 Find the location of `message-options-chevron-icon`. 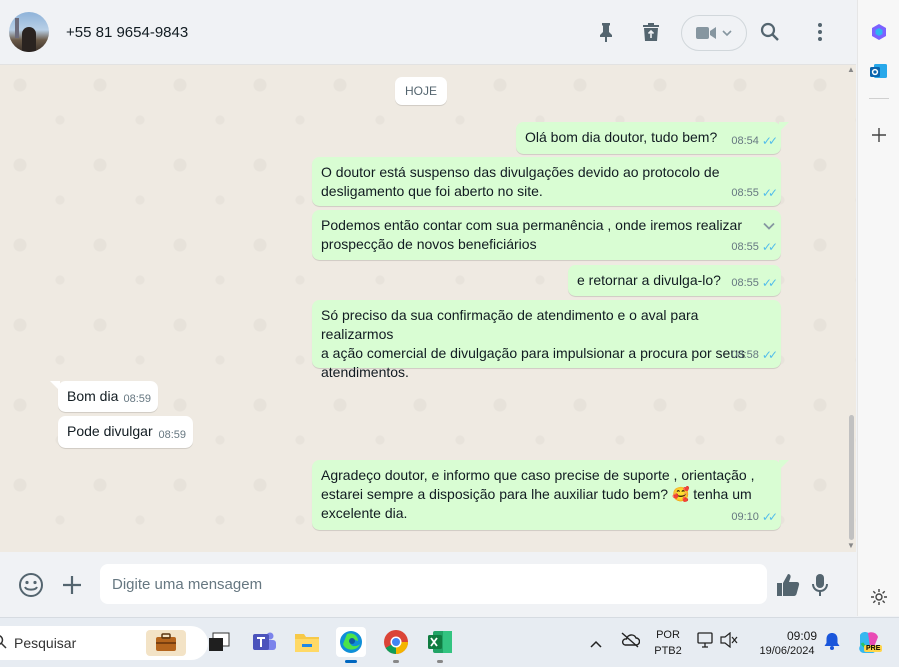

message-options-chevron-icon is located at coordinates (769, 225).